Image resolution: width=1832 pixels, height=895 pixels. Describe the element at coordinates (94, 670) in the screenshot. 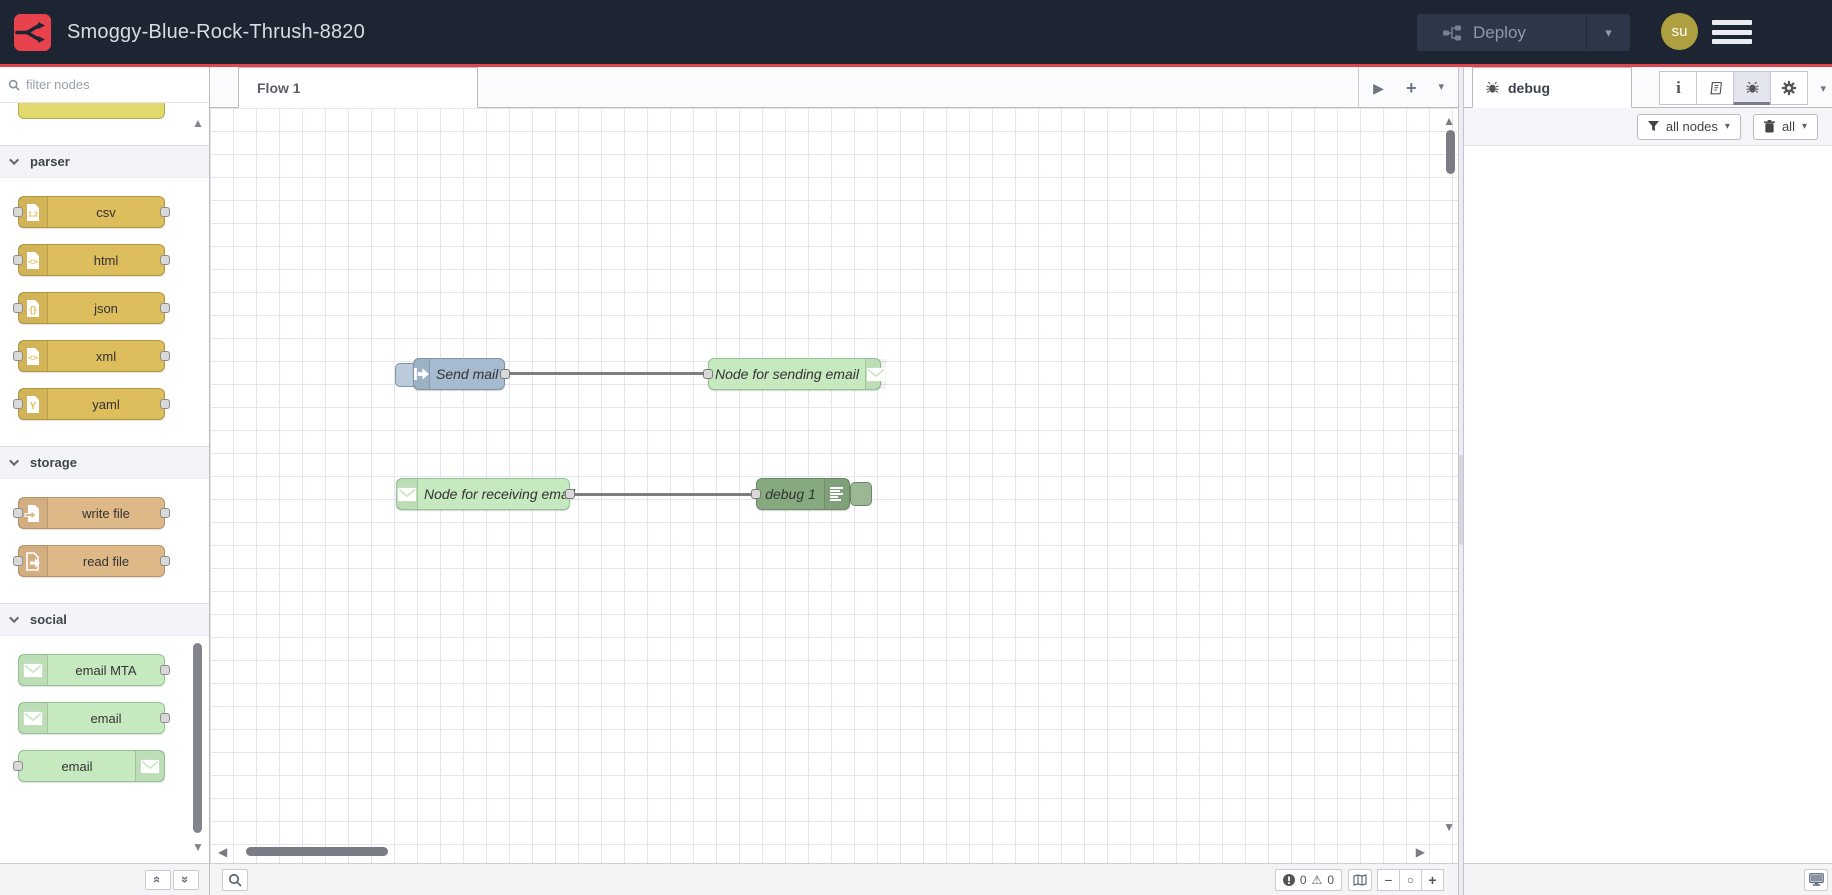

I see `palette-node-email-mta: email MTA` at that location.